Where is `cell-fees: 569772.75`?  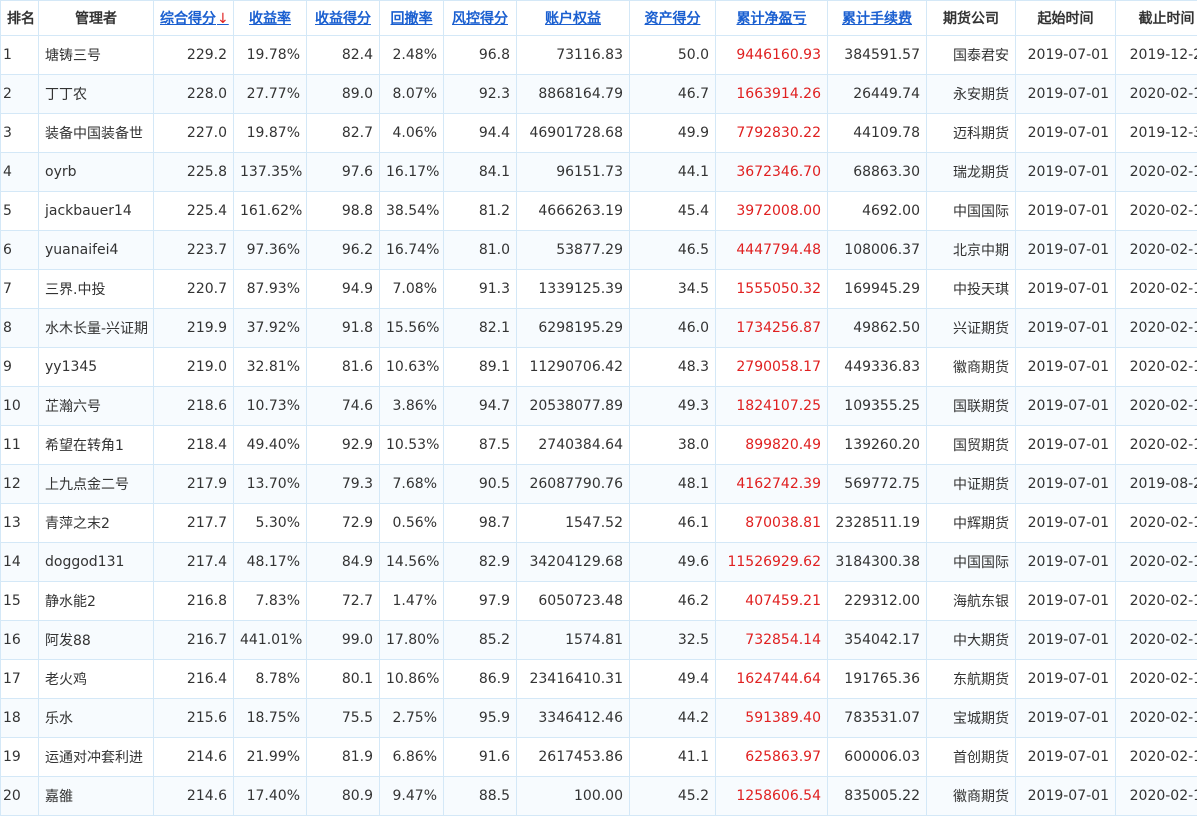
cell-fees: 569772.75 is located at coordinates (877, 484).